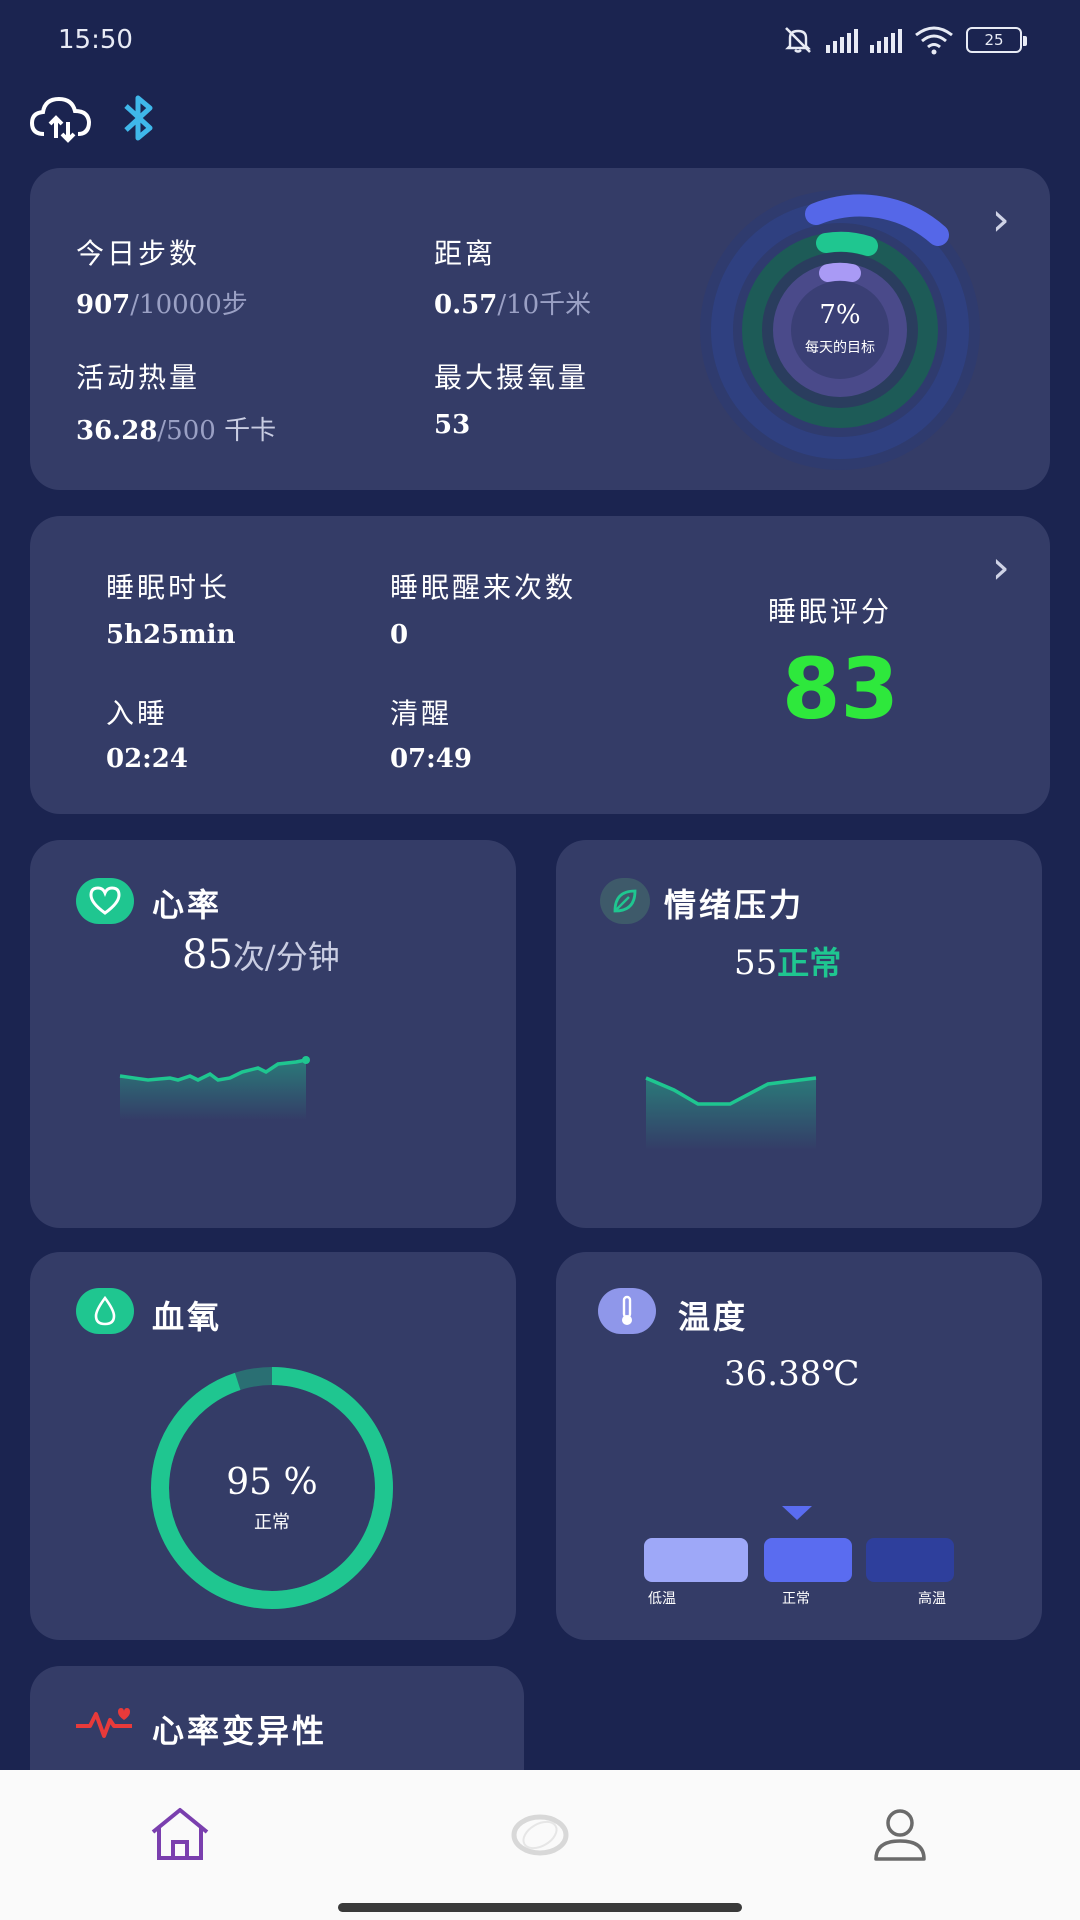 This screenshot has height=1920, width=1080. I want to click on blood-oxygen-card: 血氧 95 % 正常, so click(273, 1446).